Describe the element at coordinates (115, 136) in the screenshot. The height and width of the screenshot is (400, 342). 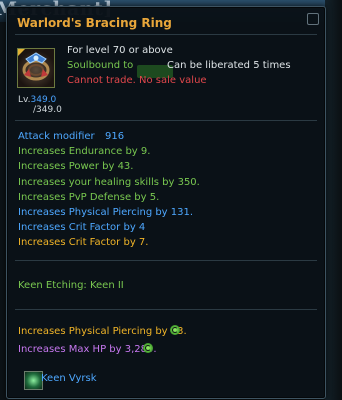
I see `attack-modifier-value: 916` at that location.